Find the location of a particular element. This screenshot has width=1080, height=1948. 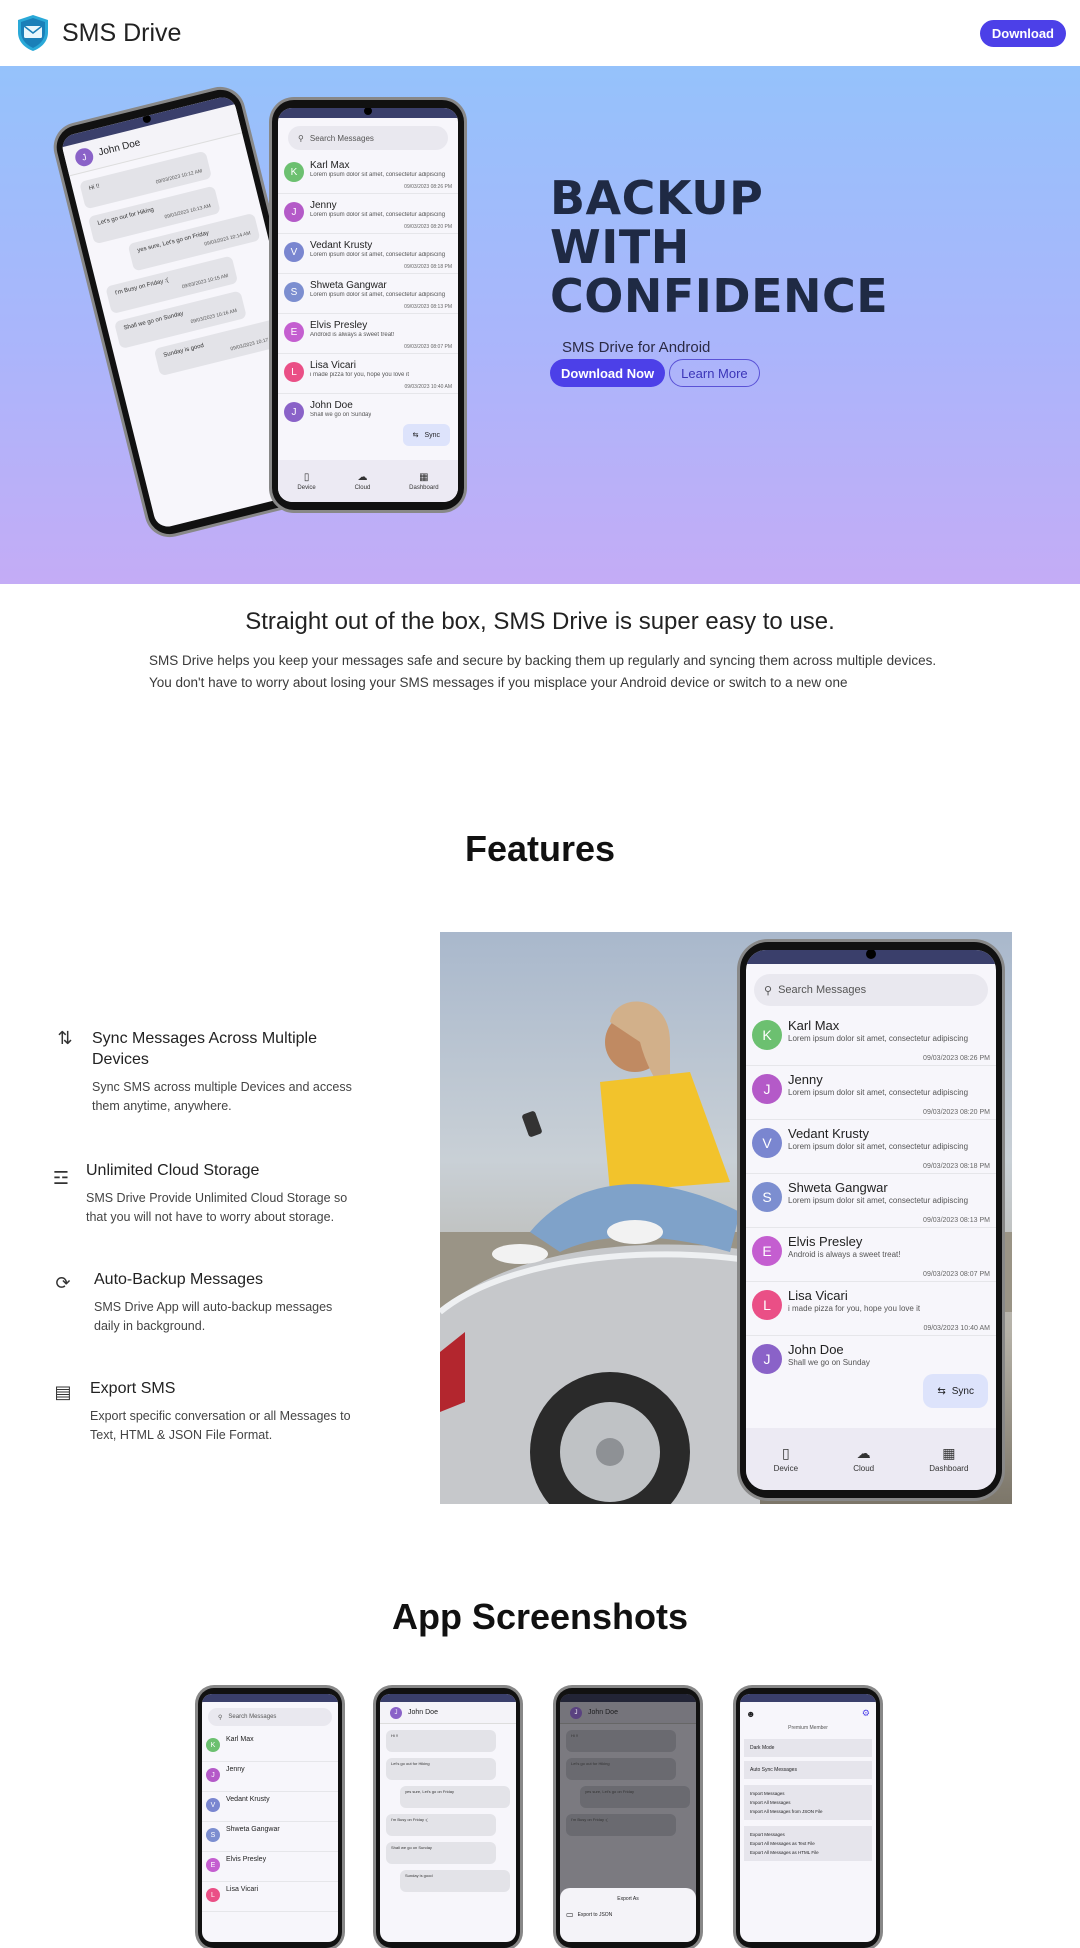

list-item: S Shweta Gangwar is located at coordinates (270, 1837).